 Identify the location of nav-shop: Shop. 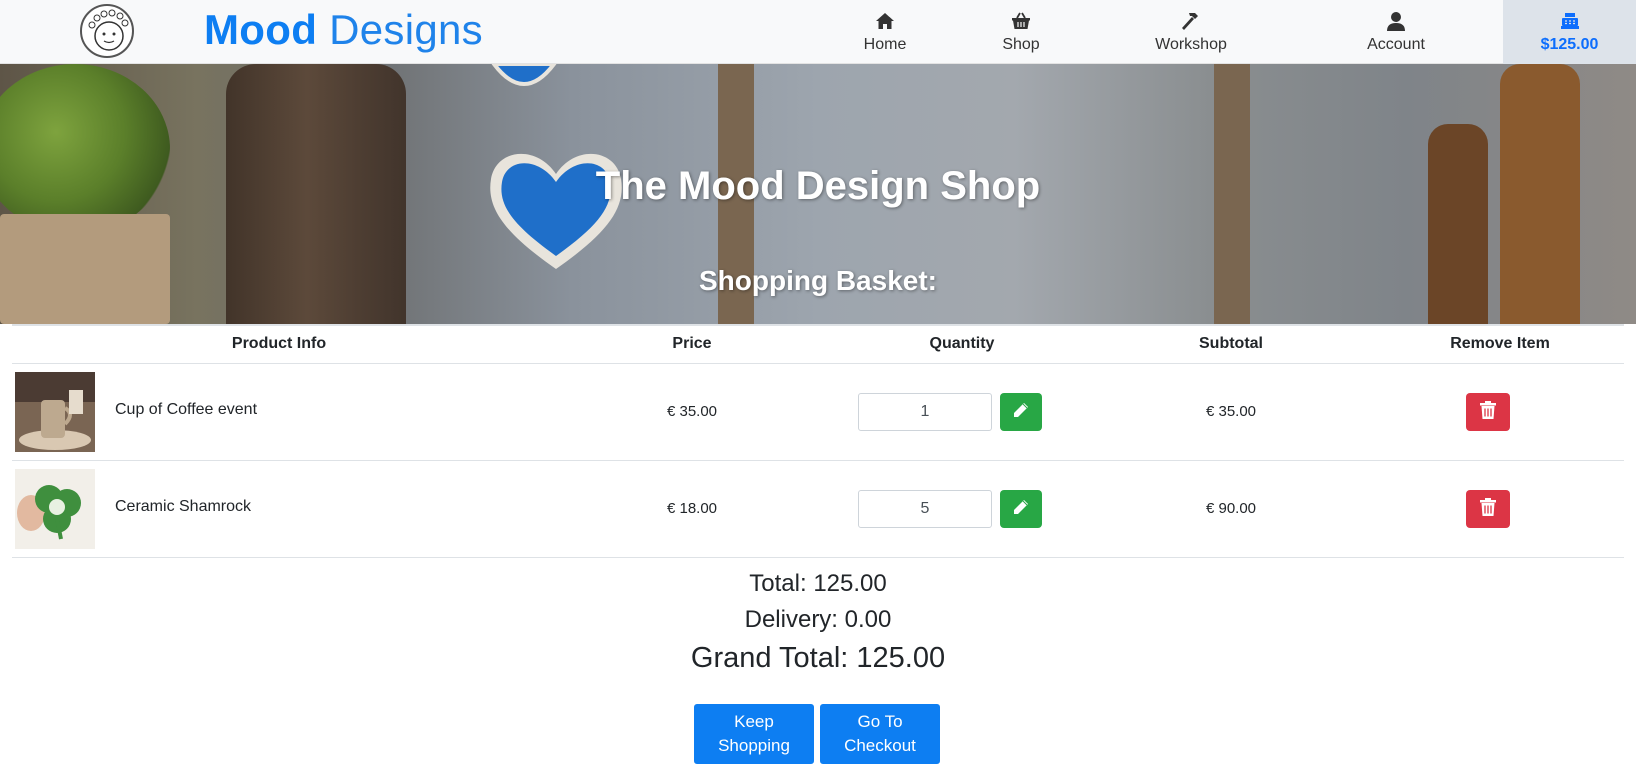
(1021, 32).